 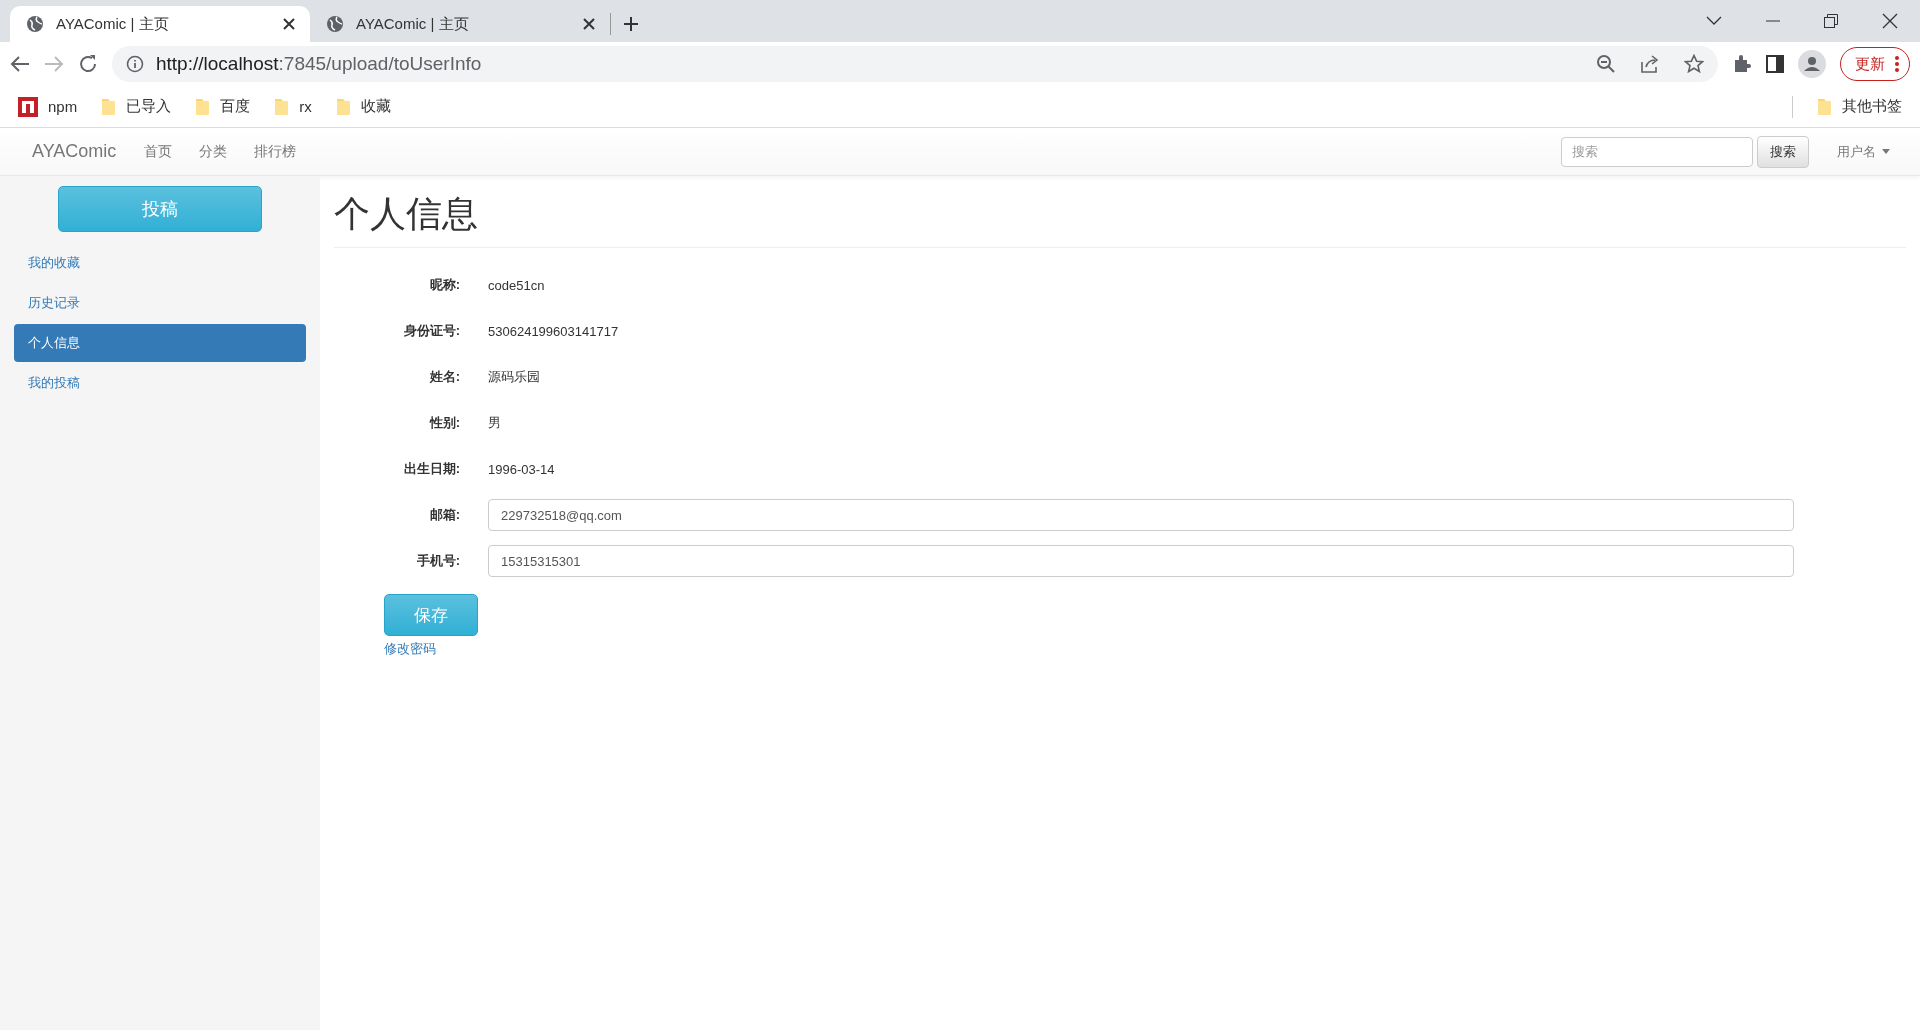 What do you see at coordinates (431, 331) in the screenshot?
I see `field-label: 身份证号:` at bounding box center [431, 331].